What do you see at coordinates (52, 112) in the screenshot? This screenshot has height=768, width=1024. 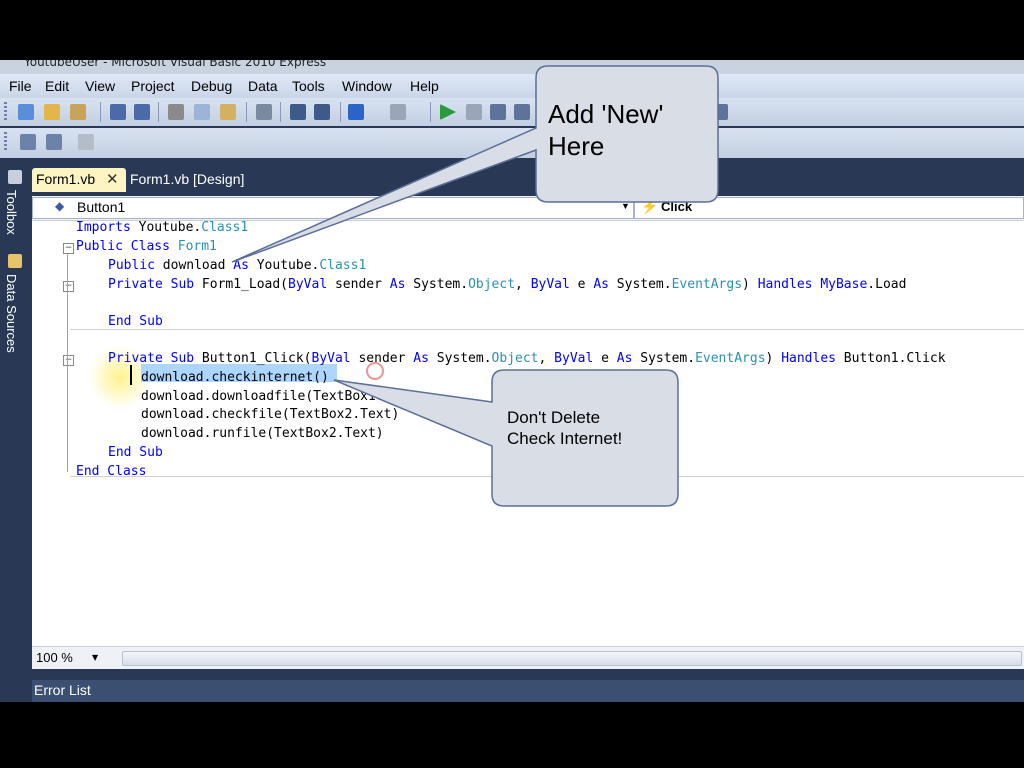 I see `open-file-icon` at bounding box center [52, 112].